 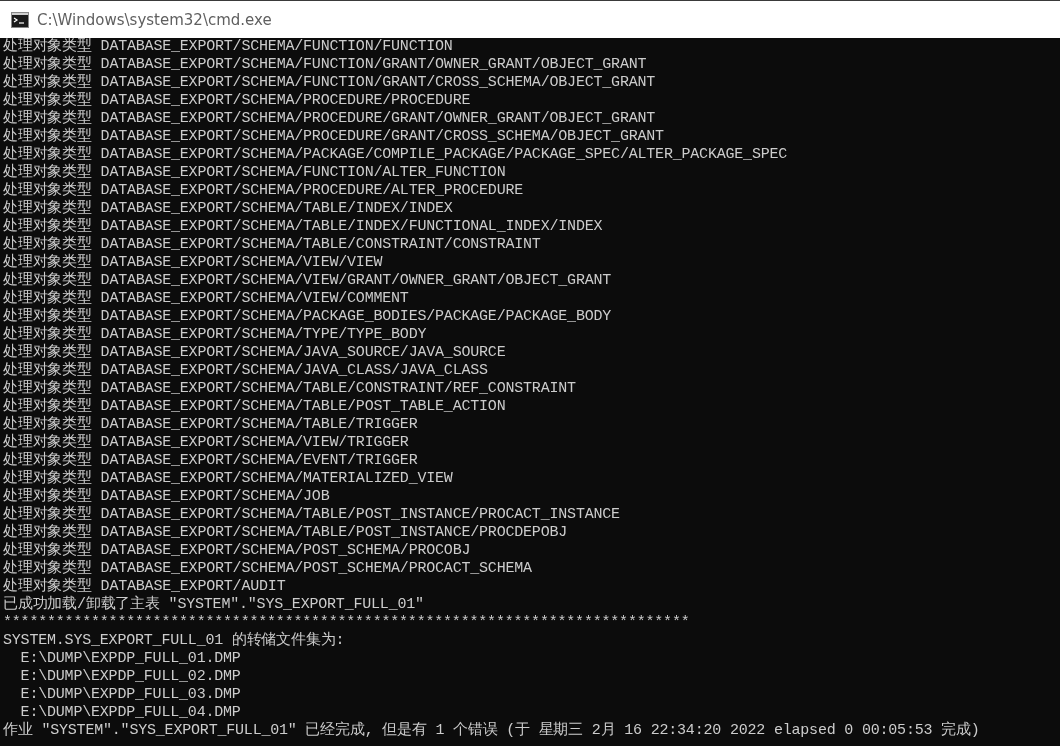 I want to click on console-line: 处理对象类型 DATABASE_EXPORT/SCHEMA/FUNCTION/GRANT/CROSS_SCHEMA/OBJECT_GRANT, so click(x=330, y=82).